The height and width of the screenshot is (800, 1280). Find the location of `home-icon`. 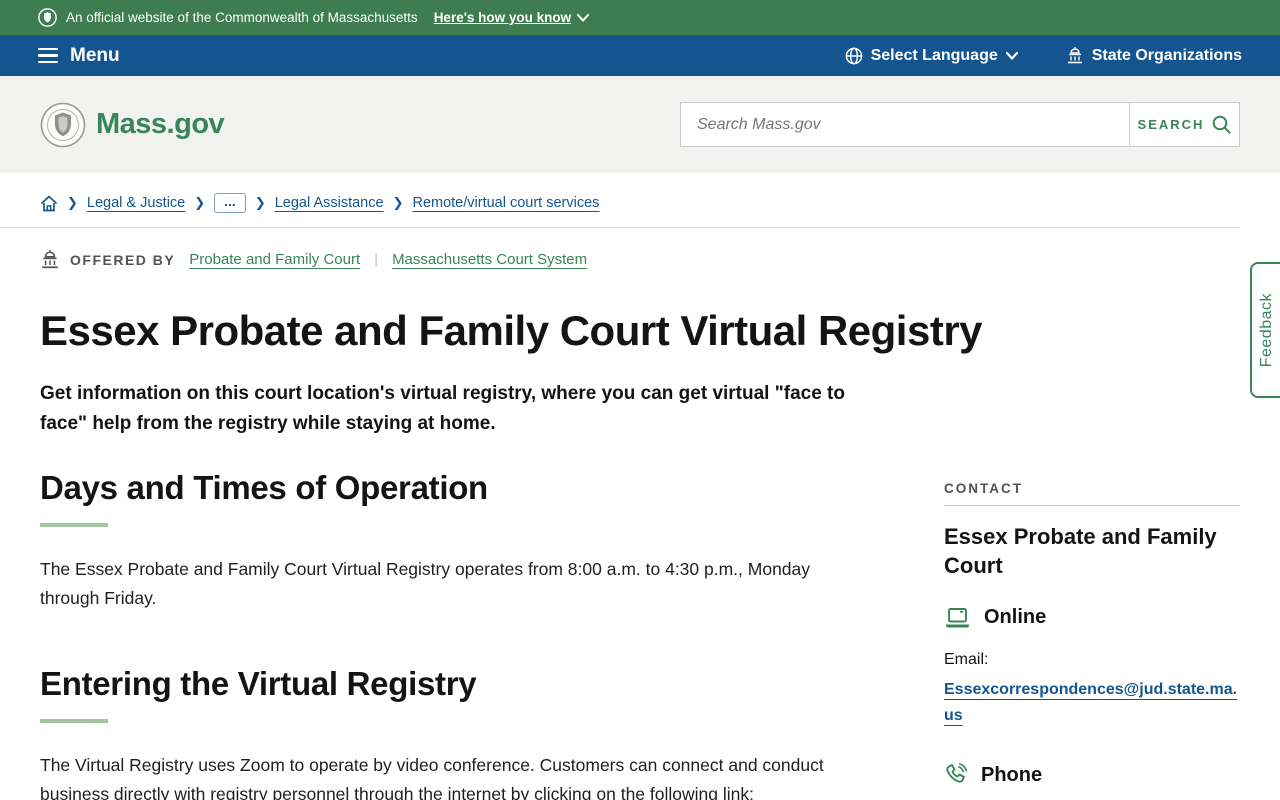

home-icon is located at coordinates (49, 203).